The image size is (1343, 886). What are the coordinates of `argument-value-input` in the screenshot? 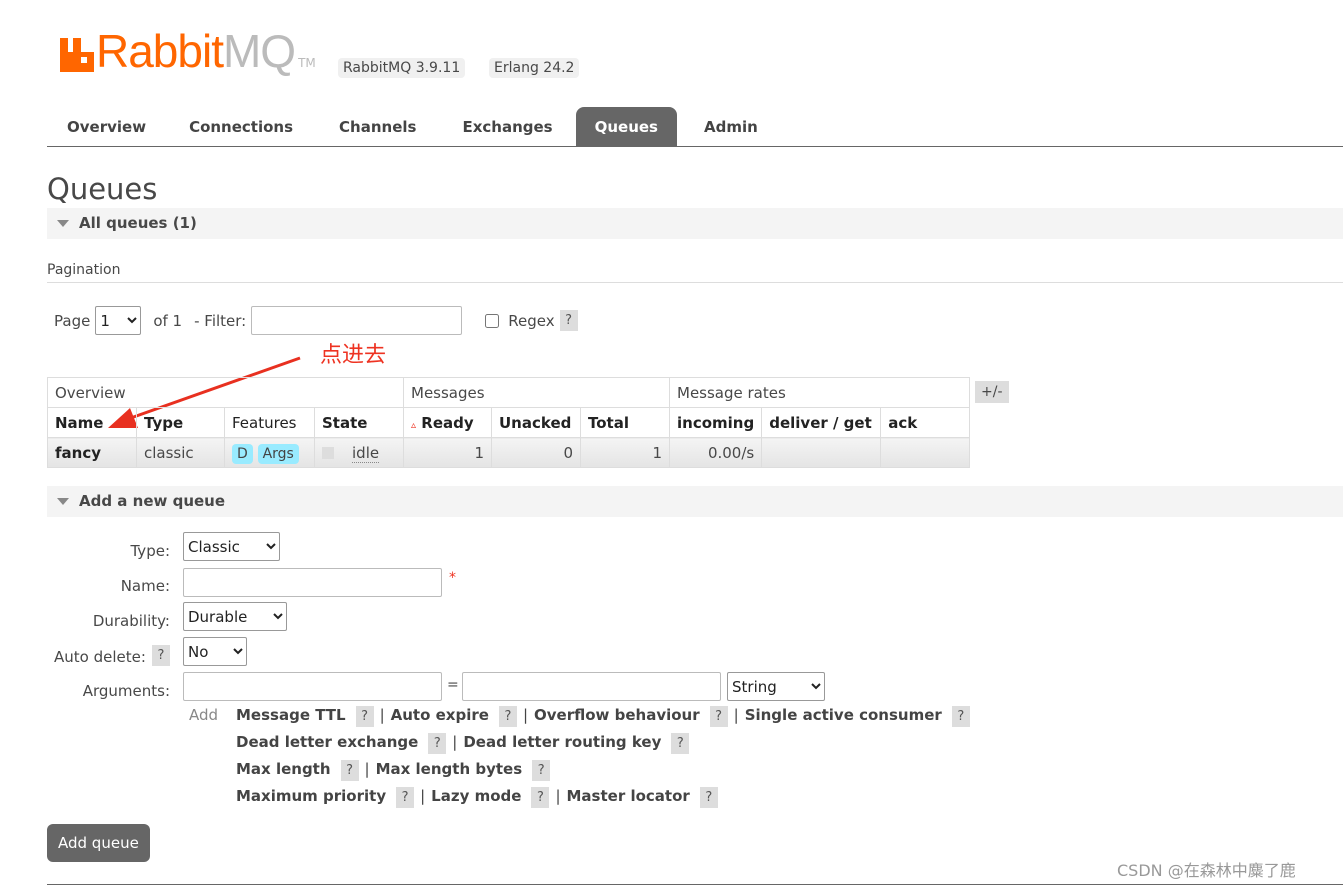 It's located at (591, 686).